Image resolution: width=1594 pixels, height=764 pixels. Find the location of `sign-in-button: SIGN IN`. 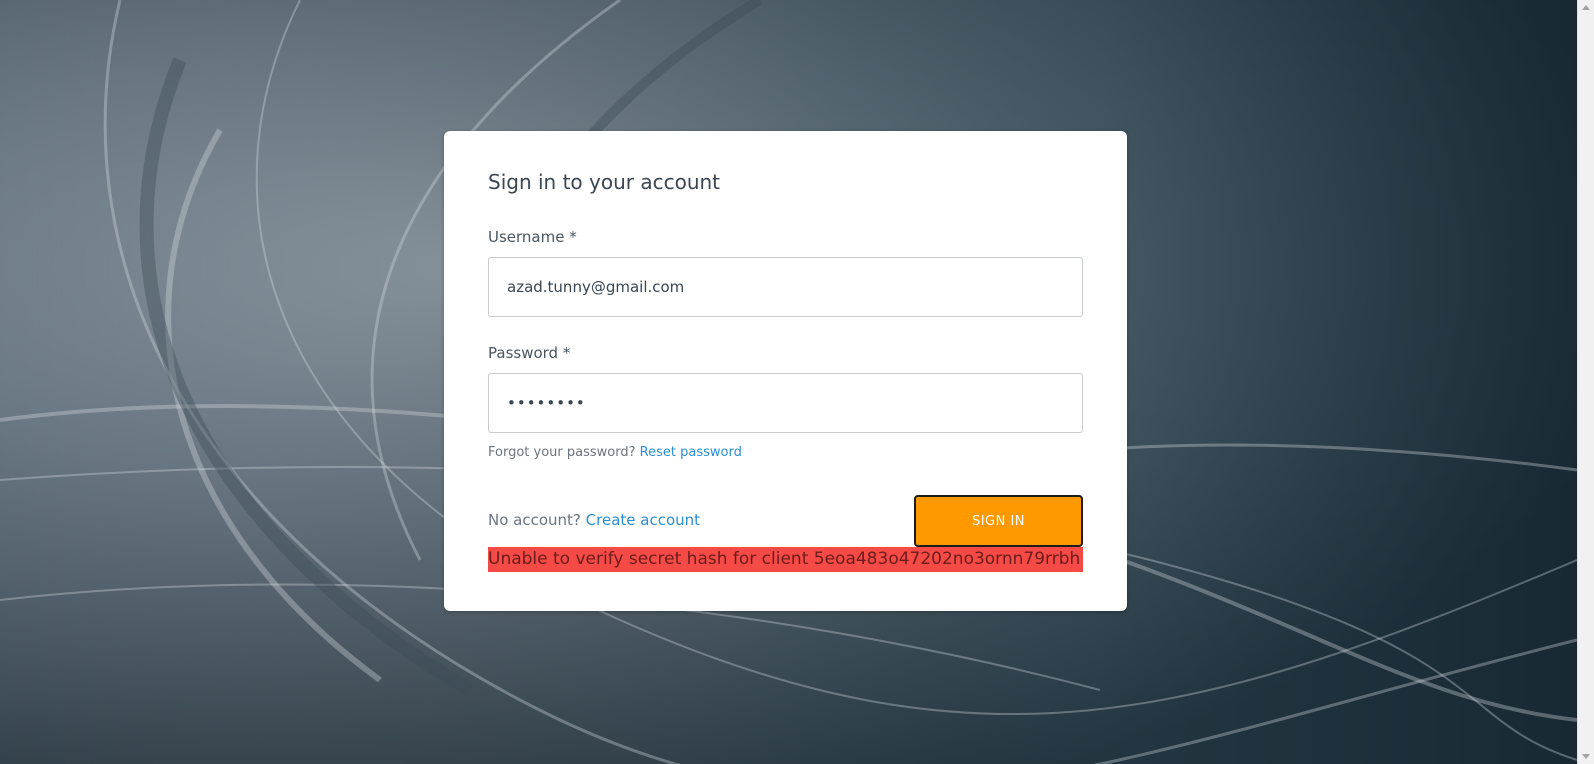

sign-in-button: SIGN IN is located at coordinates (998, 521).